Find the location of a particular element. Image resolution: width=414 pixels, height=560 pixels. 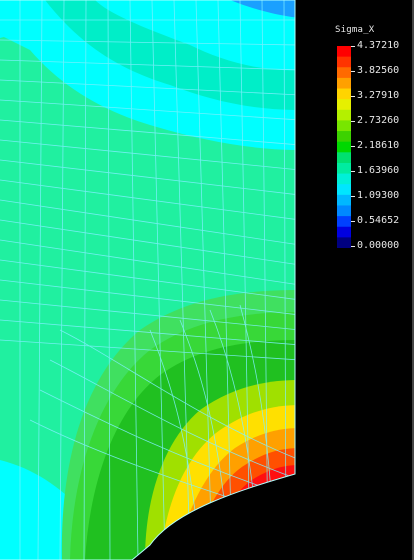

legend-value-label: 2.18610 is located at coordinates (378, 145).